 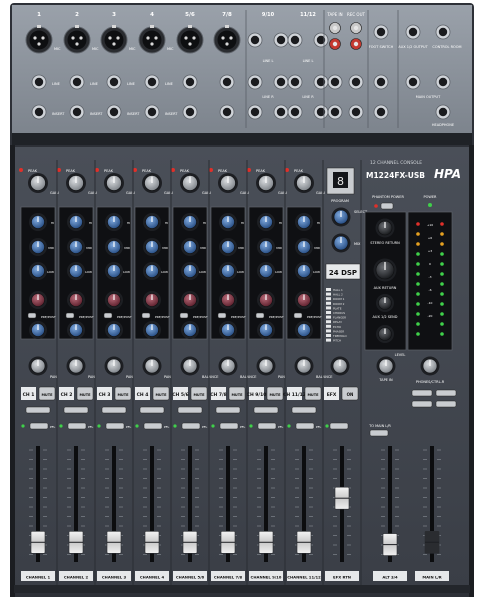 What do you see at coordinates (340, 366) in the screenshot?
I see `efx-pan-knob` at bounding box center [340, 366].